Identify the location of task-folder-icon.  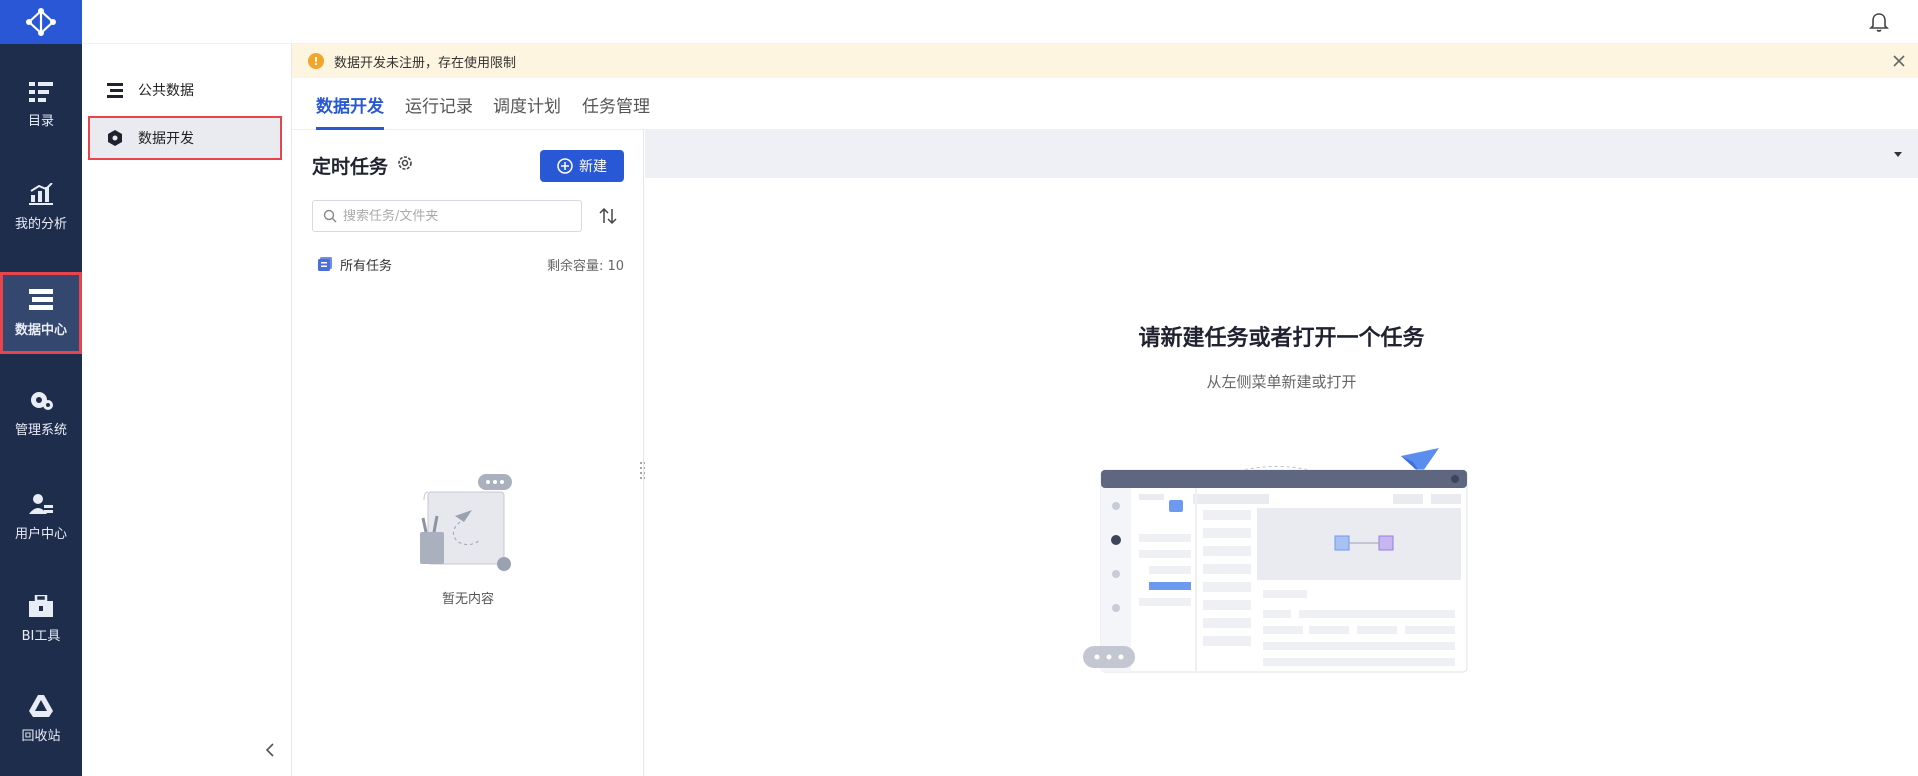
(325, 264).